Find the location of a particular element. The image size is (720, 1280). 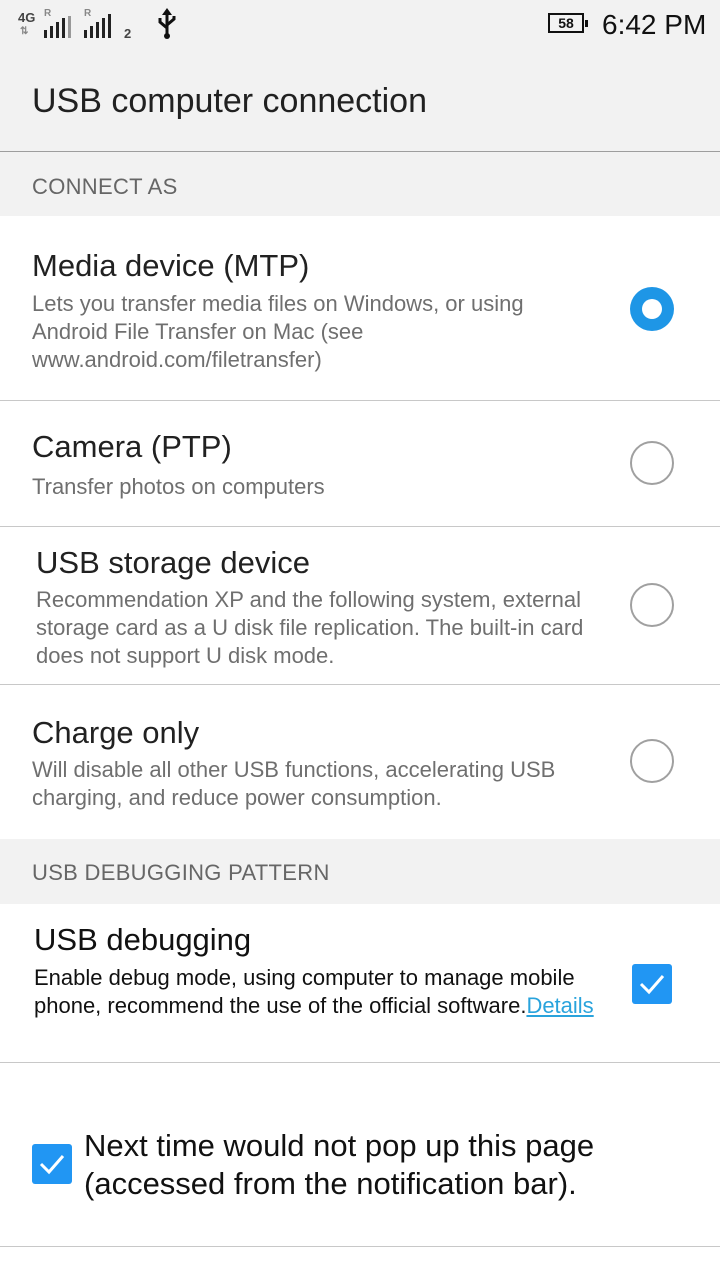

radio-selected-icon is located at coordinates (652, 309).